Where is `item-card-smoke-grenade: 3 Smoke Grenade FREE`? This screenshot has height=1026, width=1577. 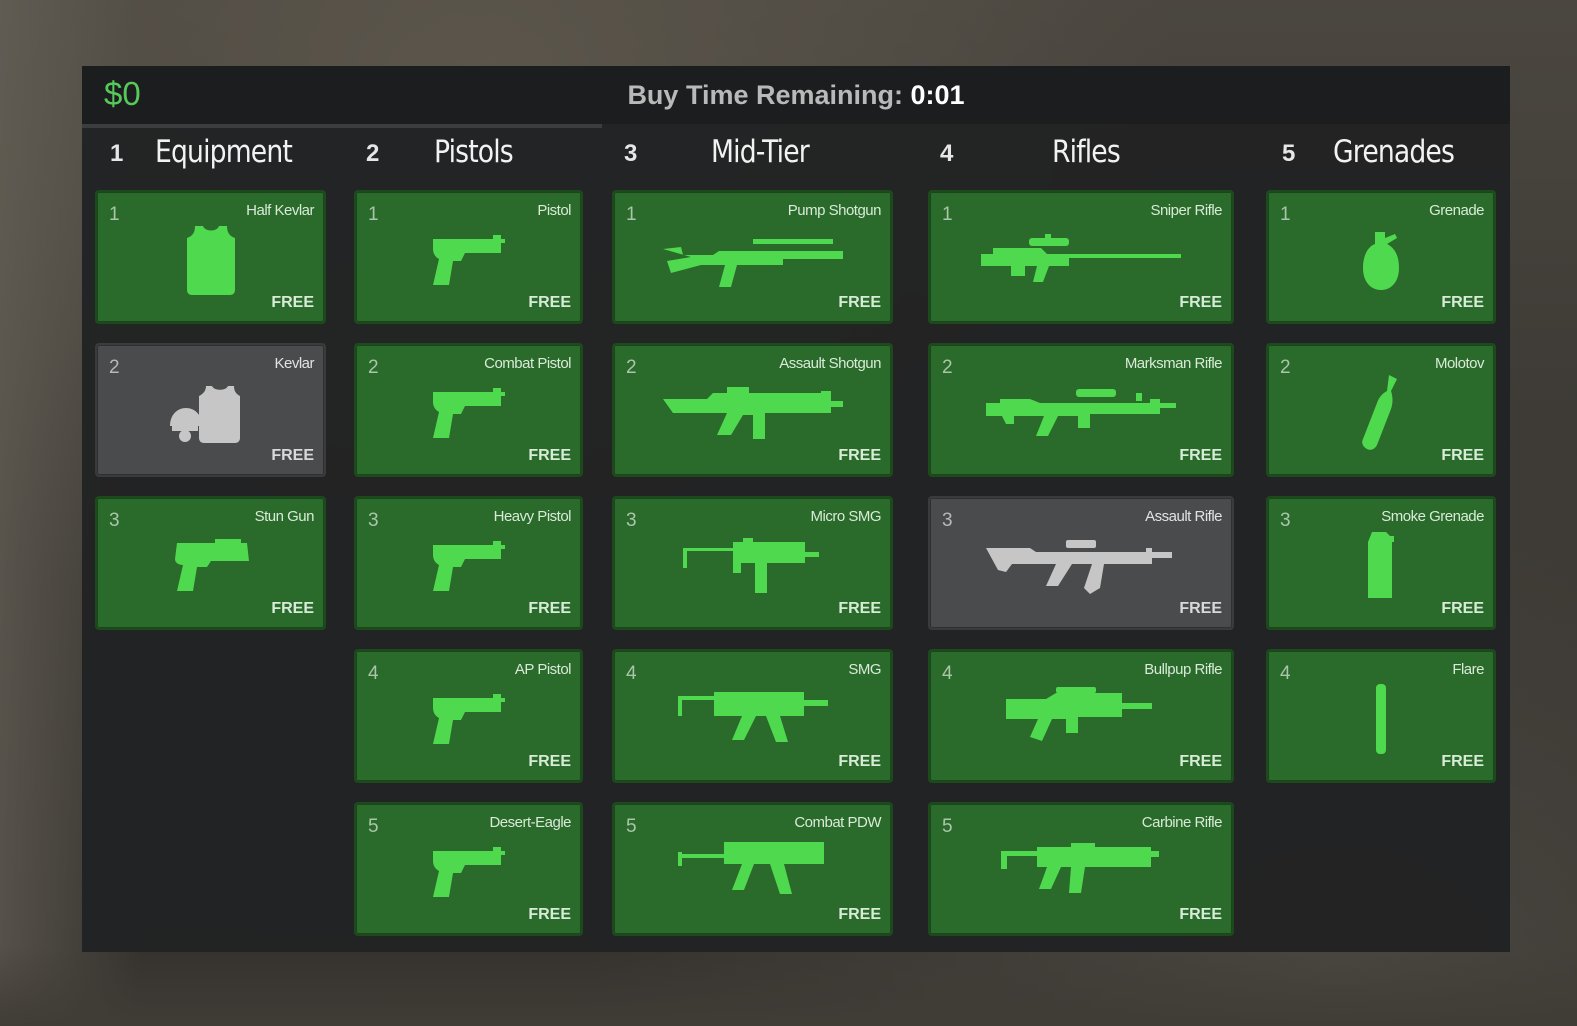 item-card-smoke-grenade: 3 Smoke Grenade FREE is located at coordinates (1381, 563).